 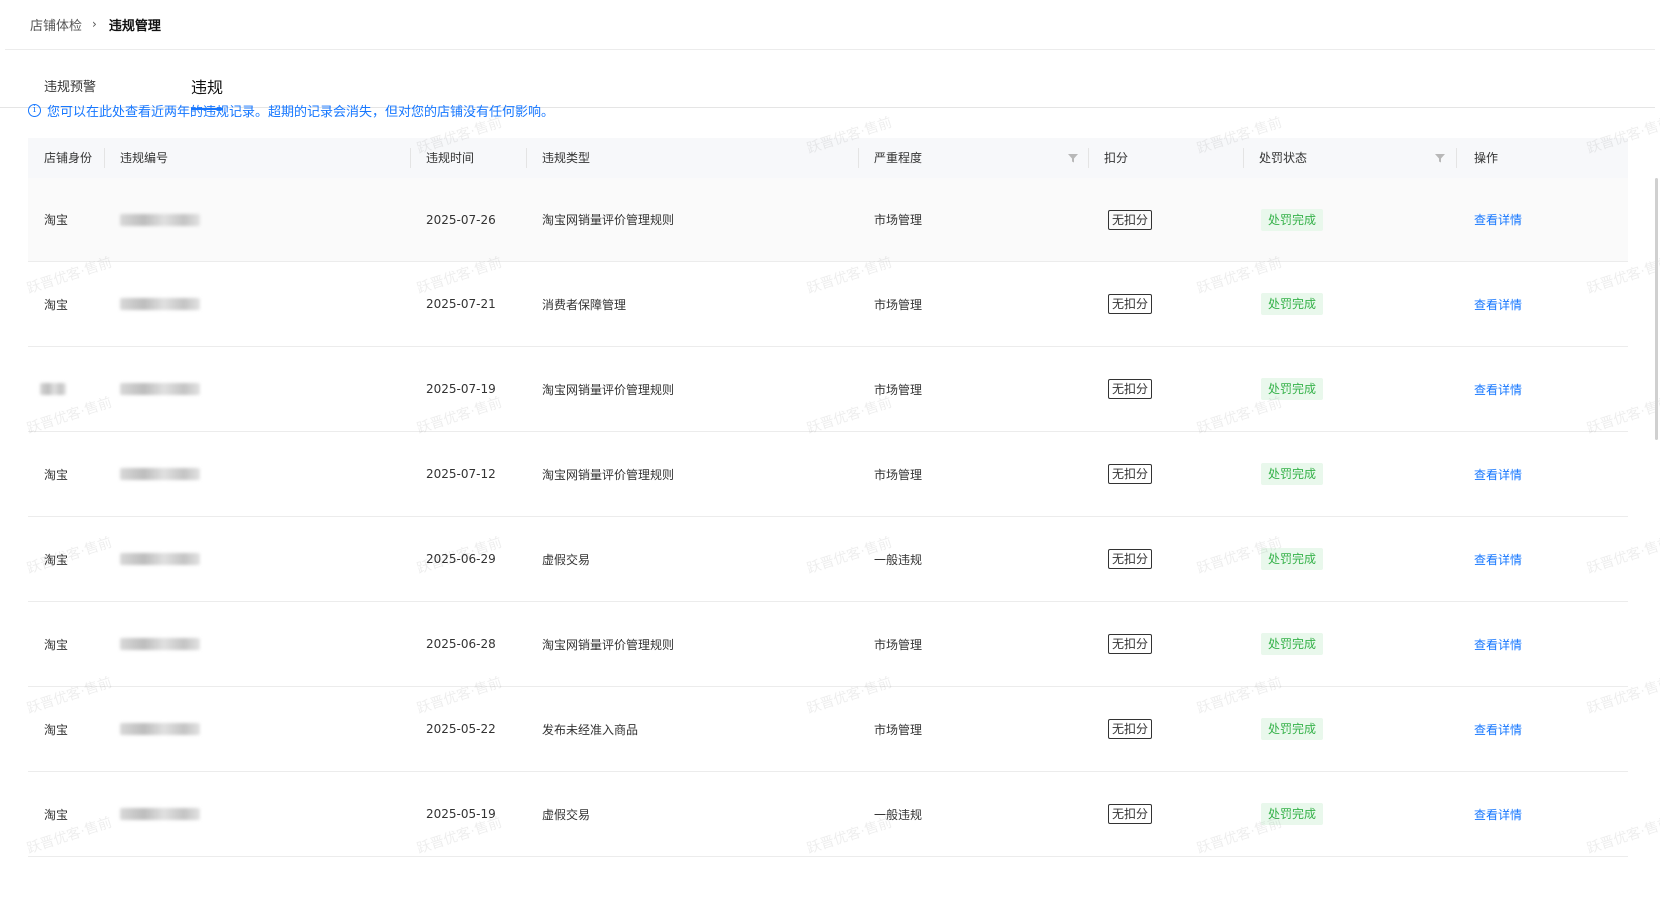 I want to click on column-header-shop-identity: 店铺身份, so click(x=68, y=158).